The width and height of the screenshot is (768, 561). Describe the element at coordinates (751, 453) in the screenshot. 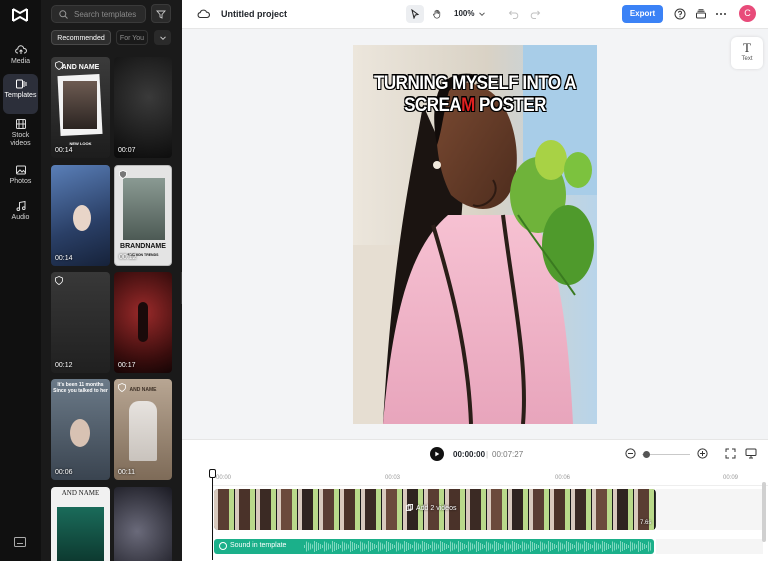

I see `preview-mode-button` at that location.